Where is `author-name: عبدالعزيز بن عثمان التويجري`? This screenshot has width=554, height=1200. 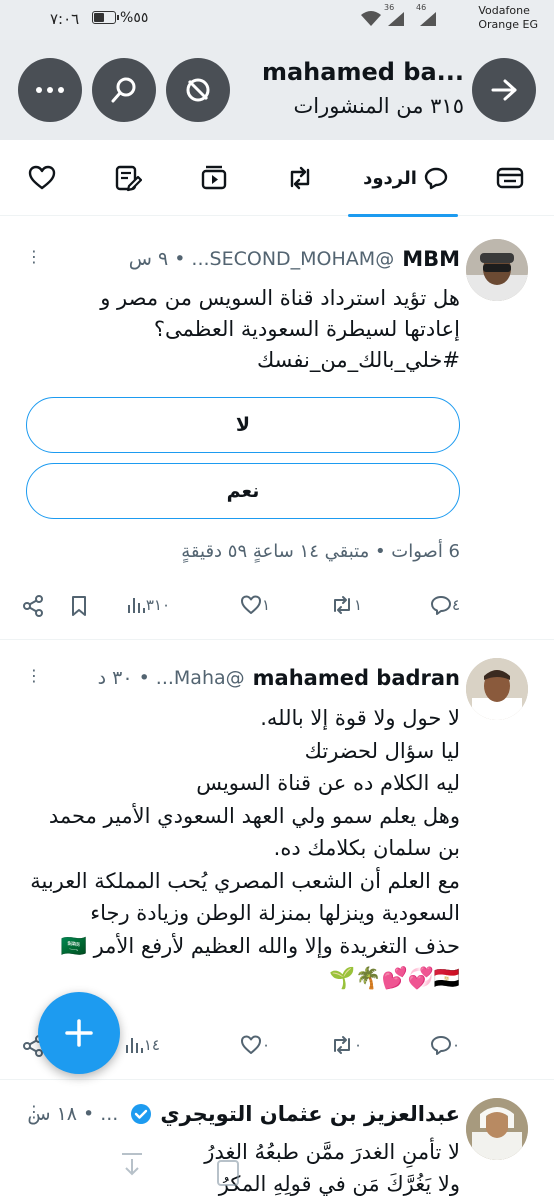 author-name: عبدالعزيز بن عثمان التويجري is located at coordinates (310, 1114).